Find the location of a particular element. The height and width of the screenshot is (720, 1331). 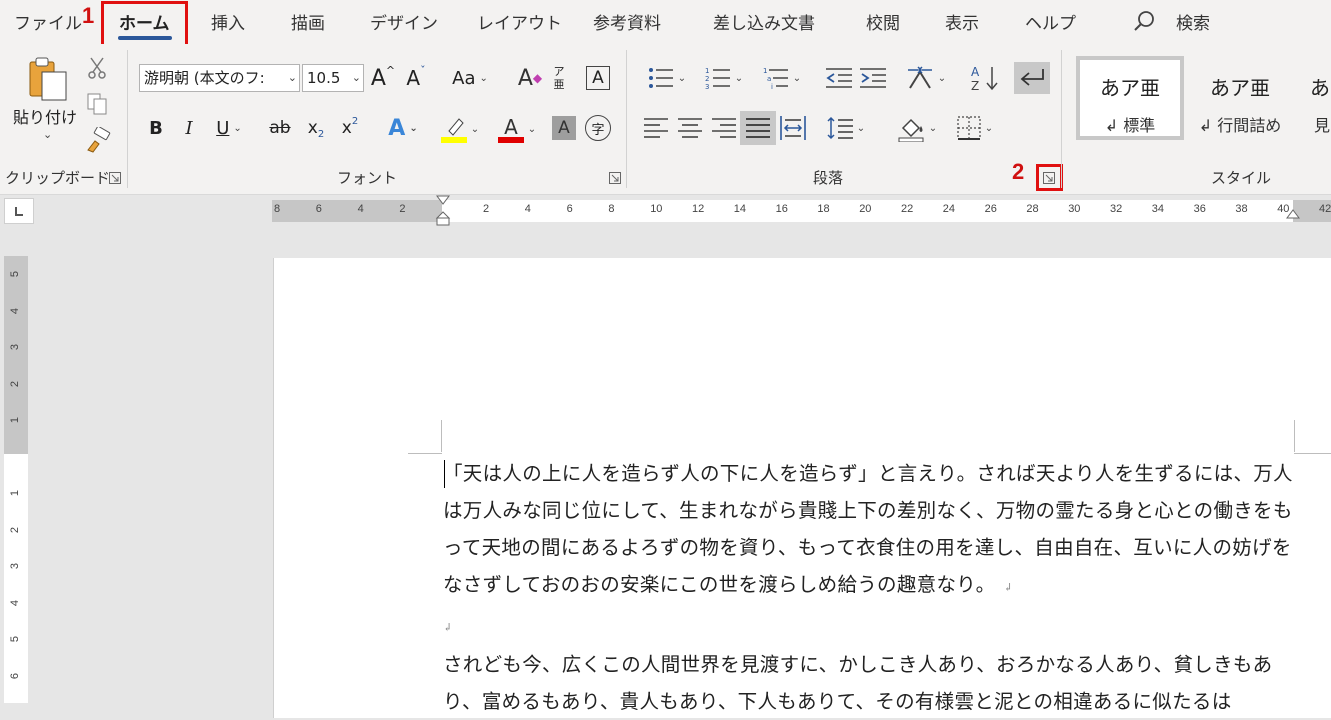

justify-button is located at coordinates (758, 128).